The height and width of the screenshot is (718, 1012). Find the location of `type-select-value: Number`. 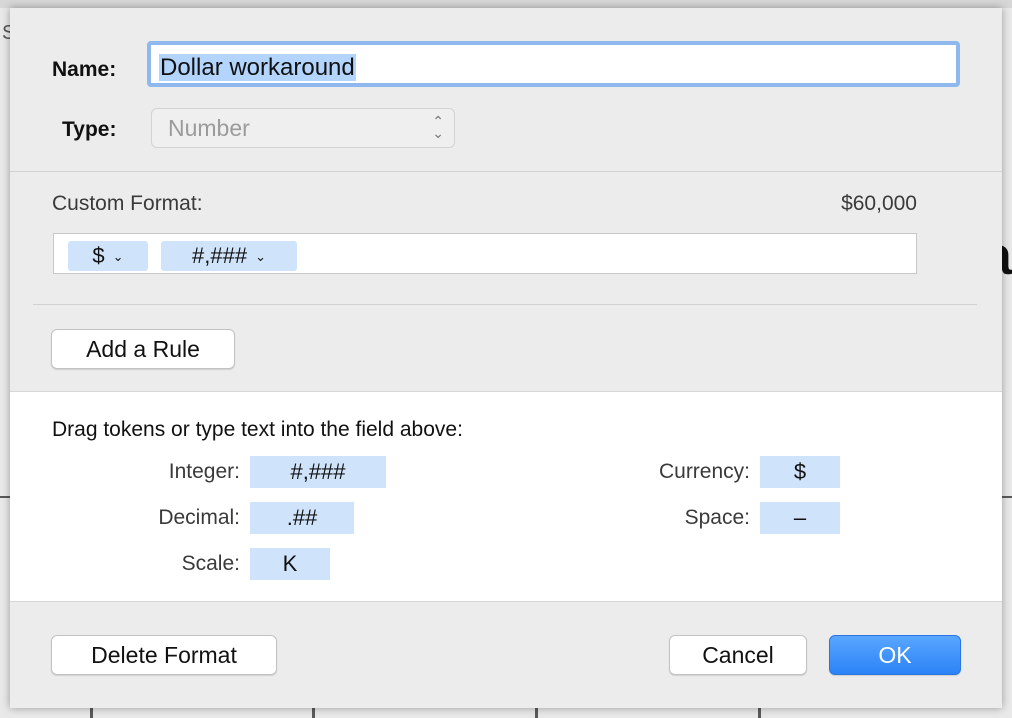

type-select-value: Number is located at coordinates (209, 128).